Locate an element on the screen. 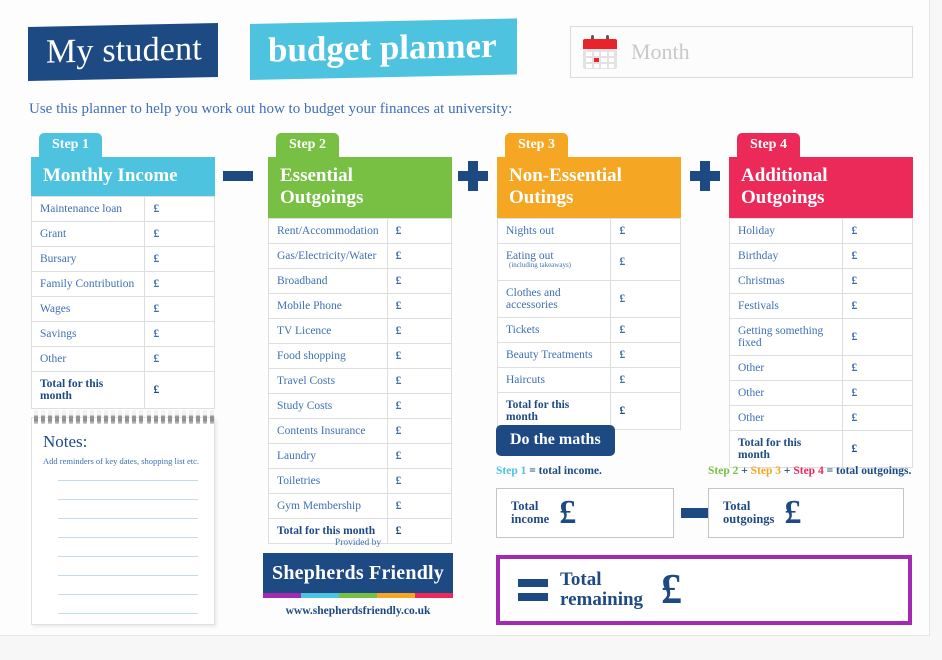  total-income-box: Total income £ is located at coordinates (585, 513).